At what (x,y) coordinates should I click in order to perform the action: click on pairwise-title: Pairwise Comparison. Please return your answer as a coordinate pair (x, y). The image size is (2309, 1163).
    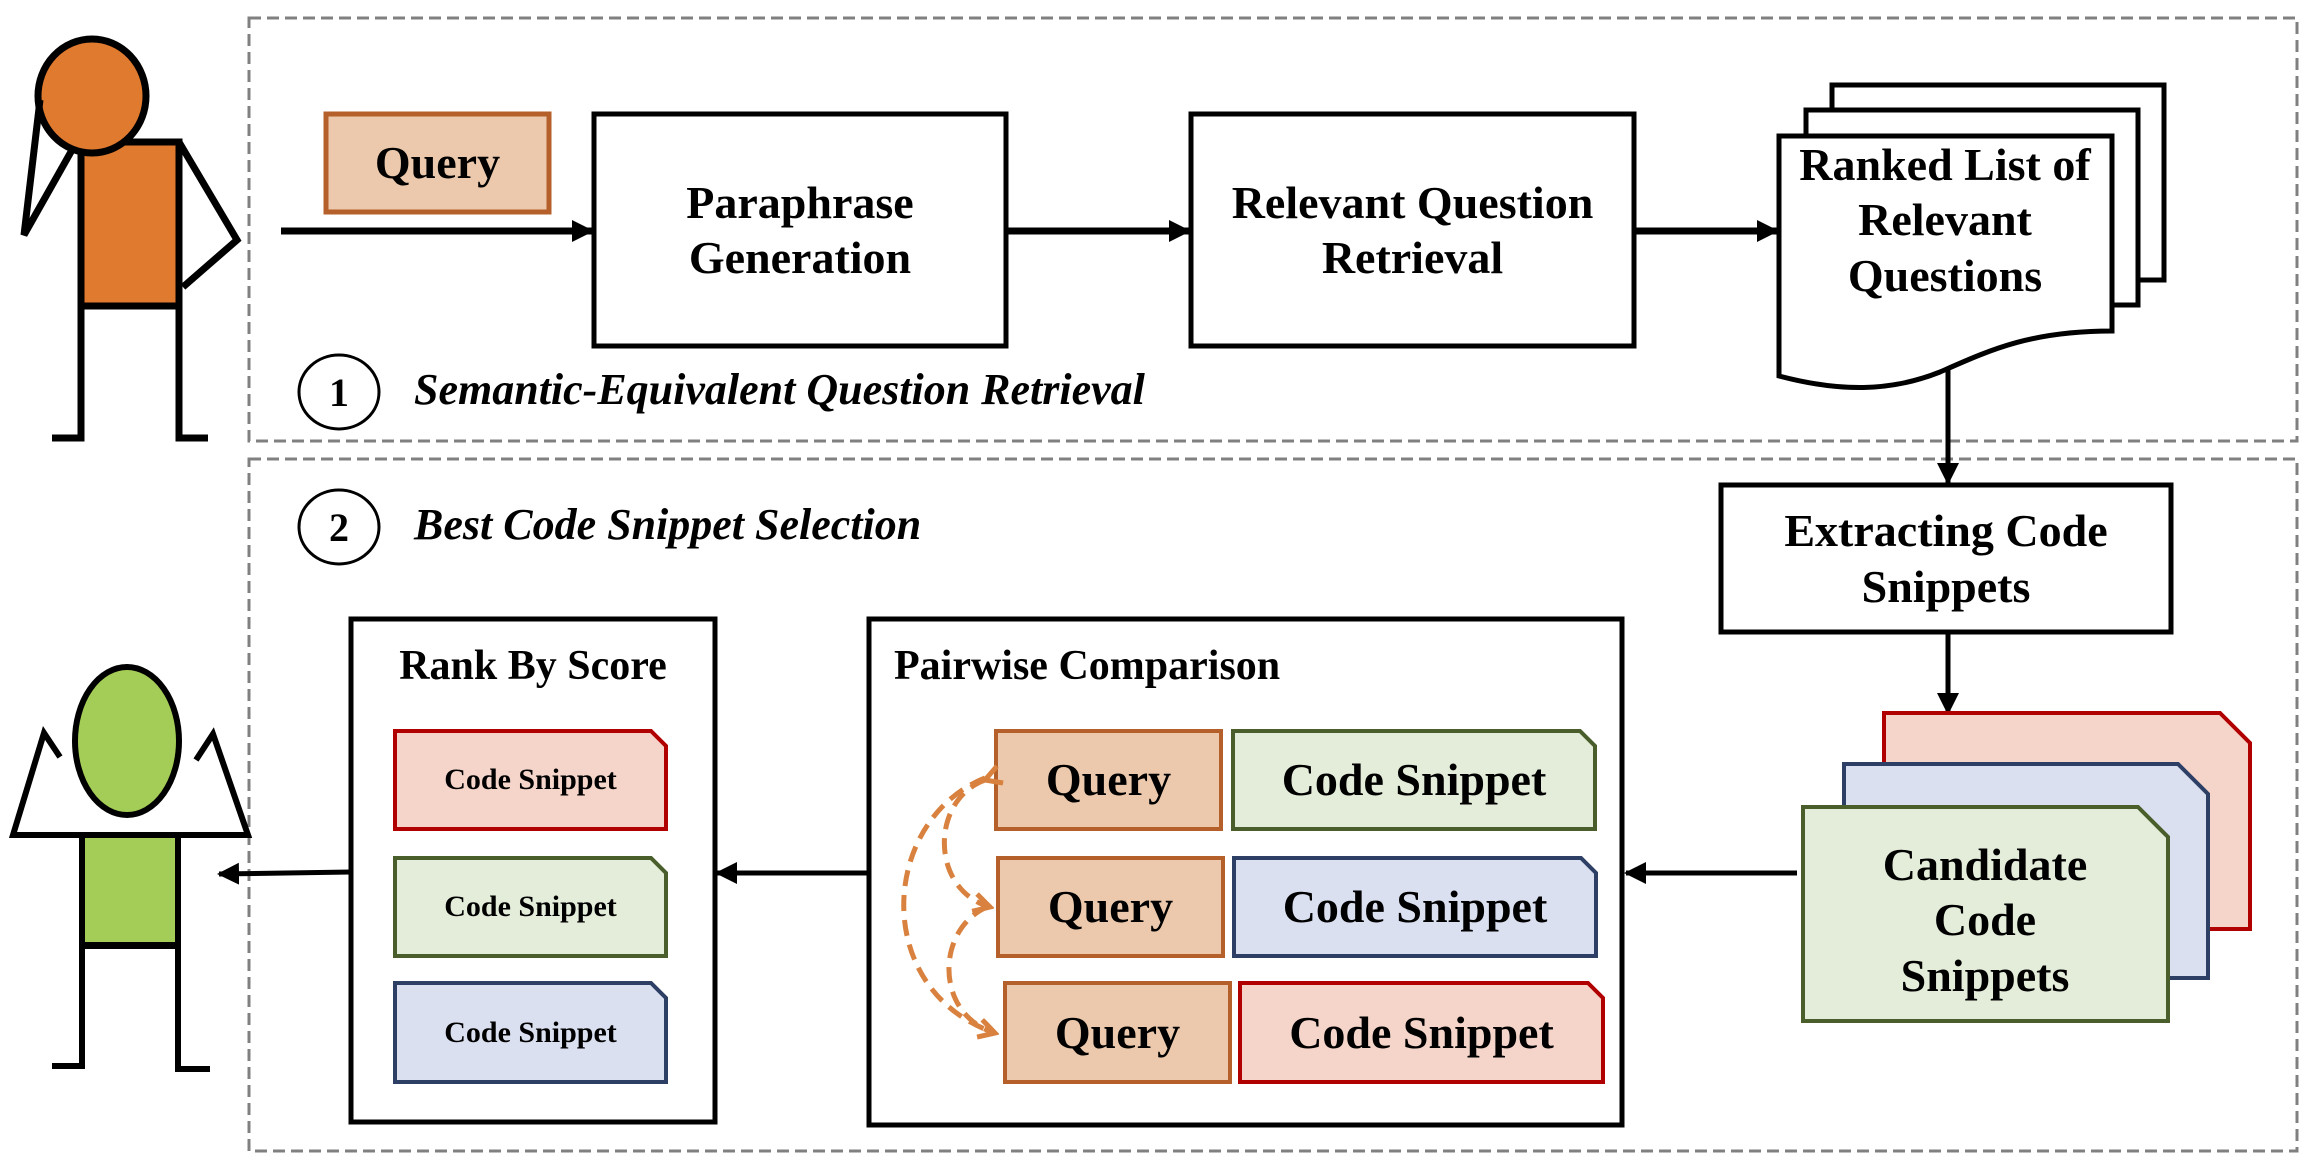
    Looking at the image, I should click on (1087, 665).